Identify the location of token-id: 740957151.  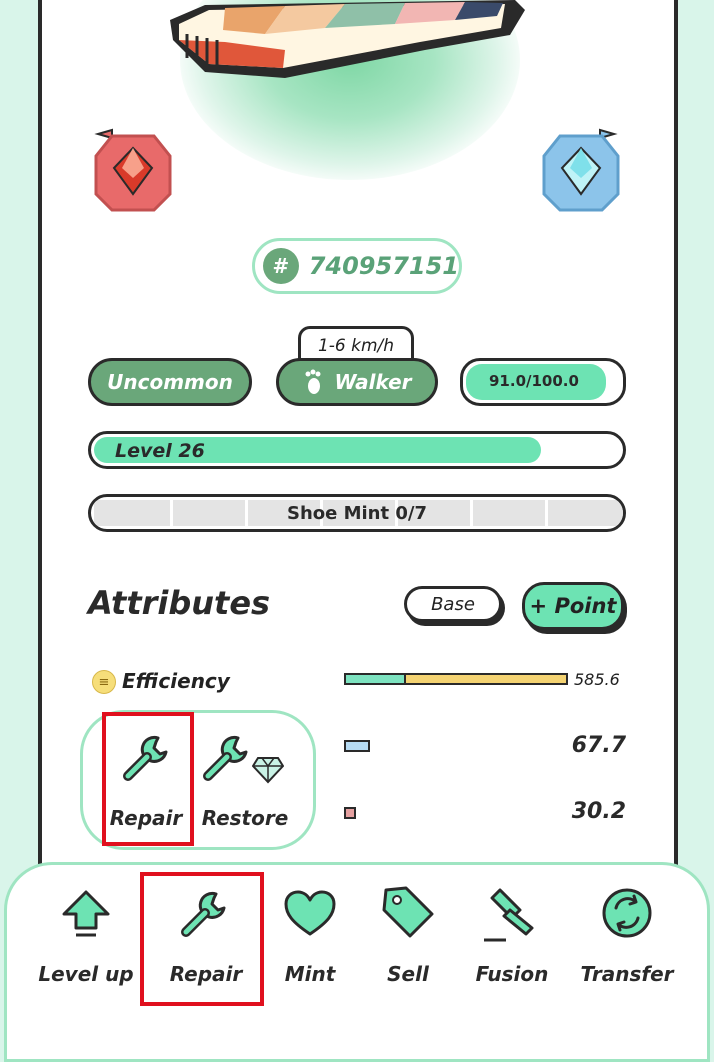
(383, 266).